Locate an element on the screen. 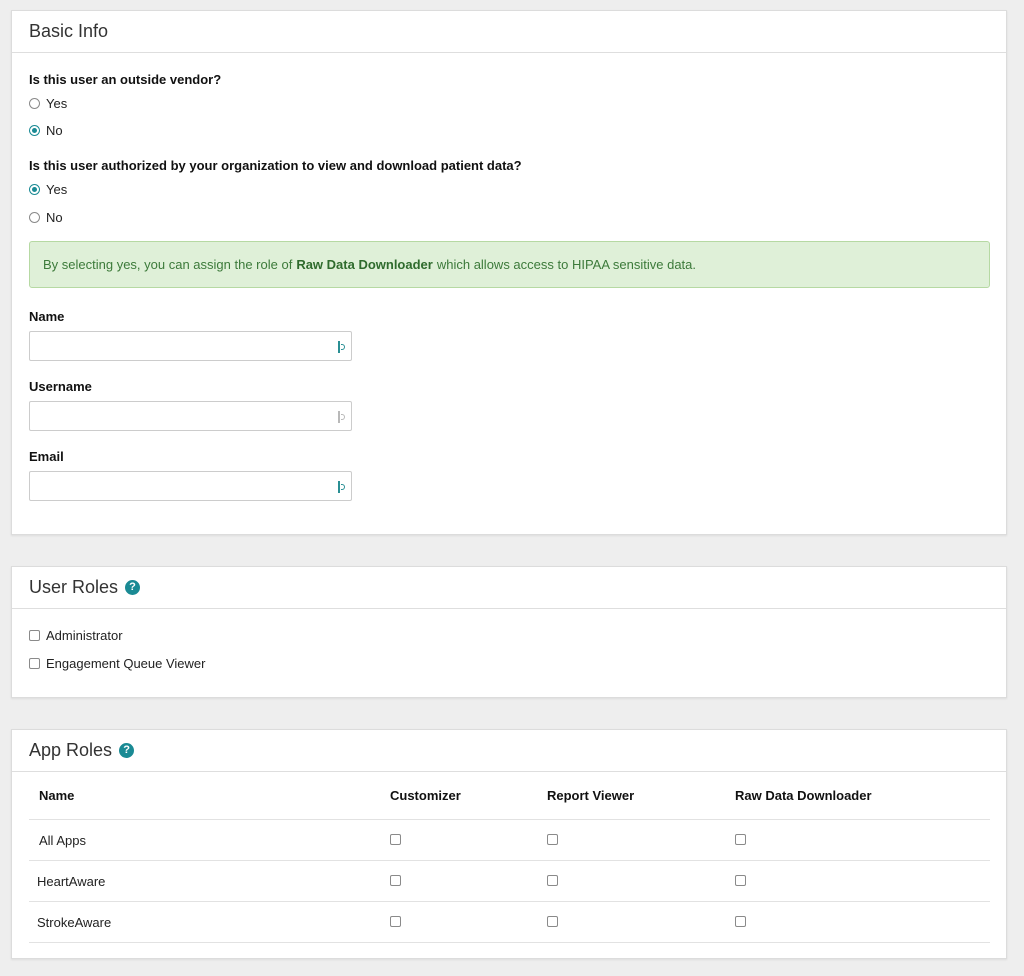 This screenshot has height=976, width=1024. name-input is located at coordinates (190, 346).